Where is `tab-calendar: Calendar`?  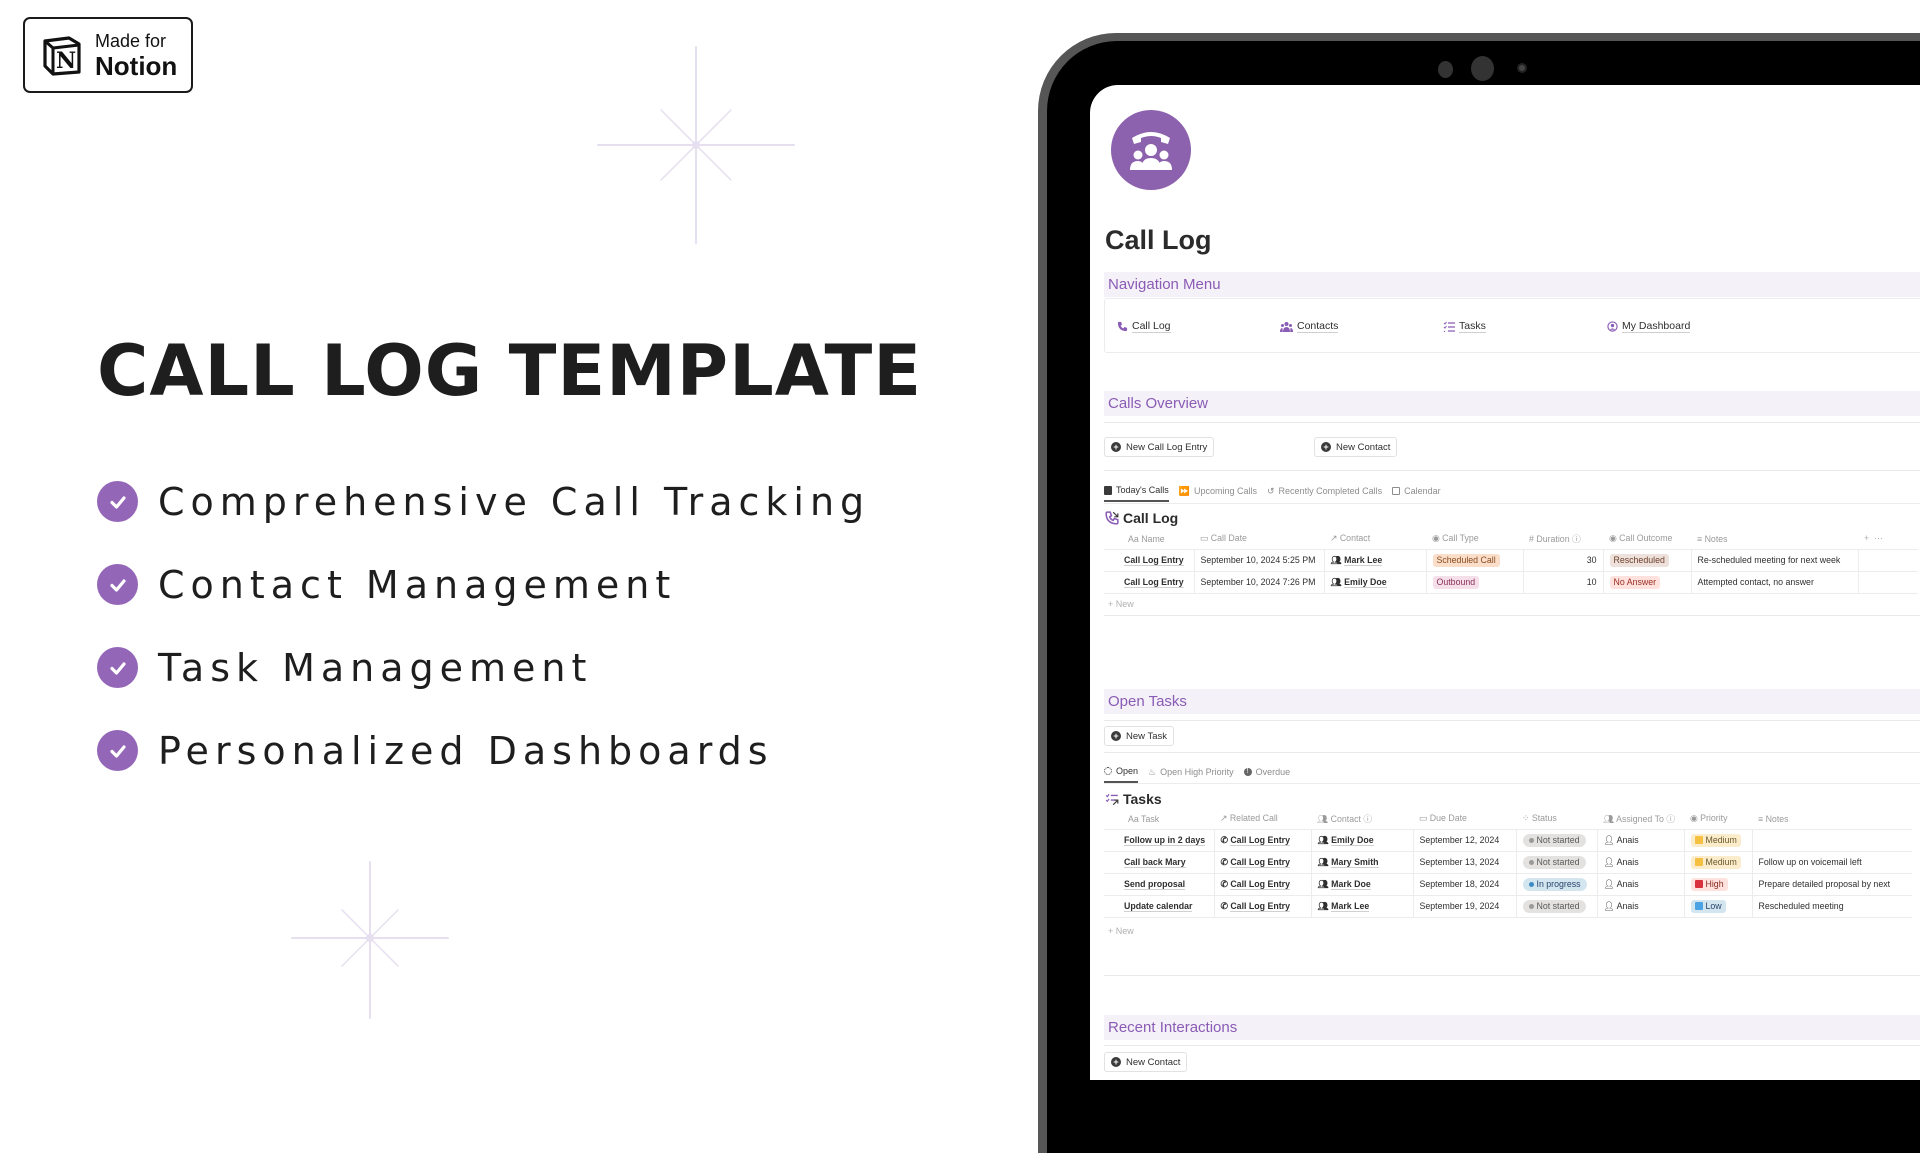 tab-calendar: Calendar is located at coordinates (1416, 493).